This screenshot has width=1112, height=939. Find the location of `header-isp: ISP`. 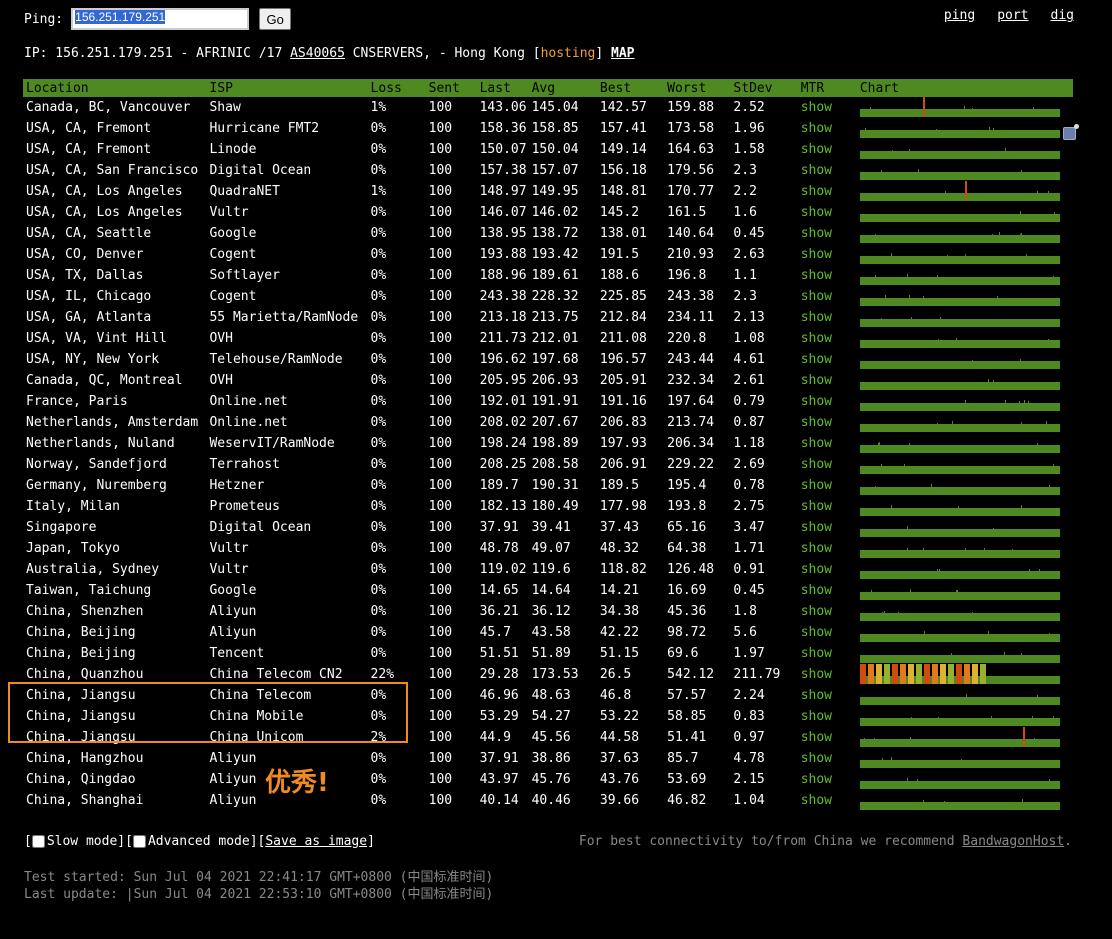

header-isp: ISP is located at coordinates (287, 88).